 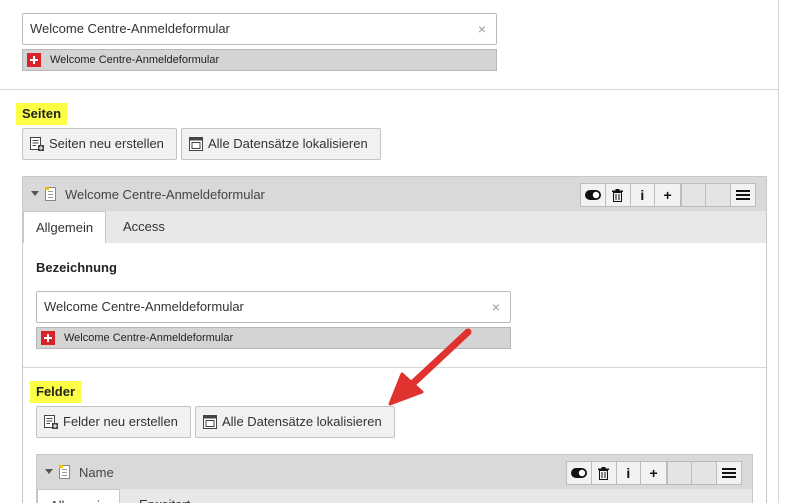 What do you see at coordinates (96, 472) in the screenshot?
I see `subrecord-title: Name` at bounding box center [96, 472].